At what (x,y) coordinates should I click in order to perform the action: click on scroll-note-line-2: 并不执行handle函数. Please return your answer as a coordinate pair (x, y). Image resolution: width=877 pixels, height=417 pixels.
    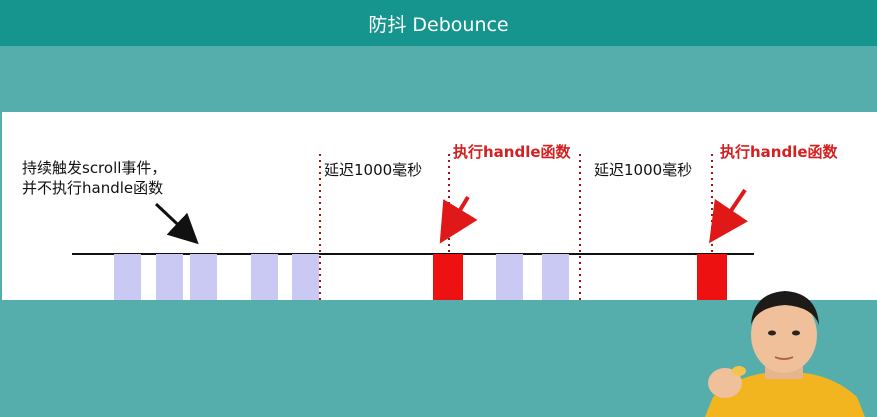
    Looking at the image, I should click on (92, 188).